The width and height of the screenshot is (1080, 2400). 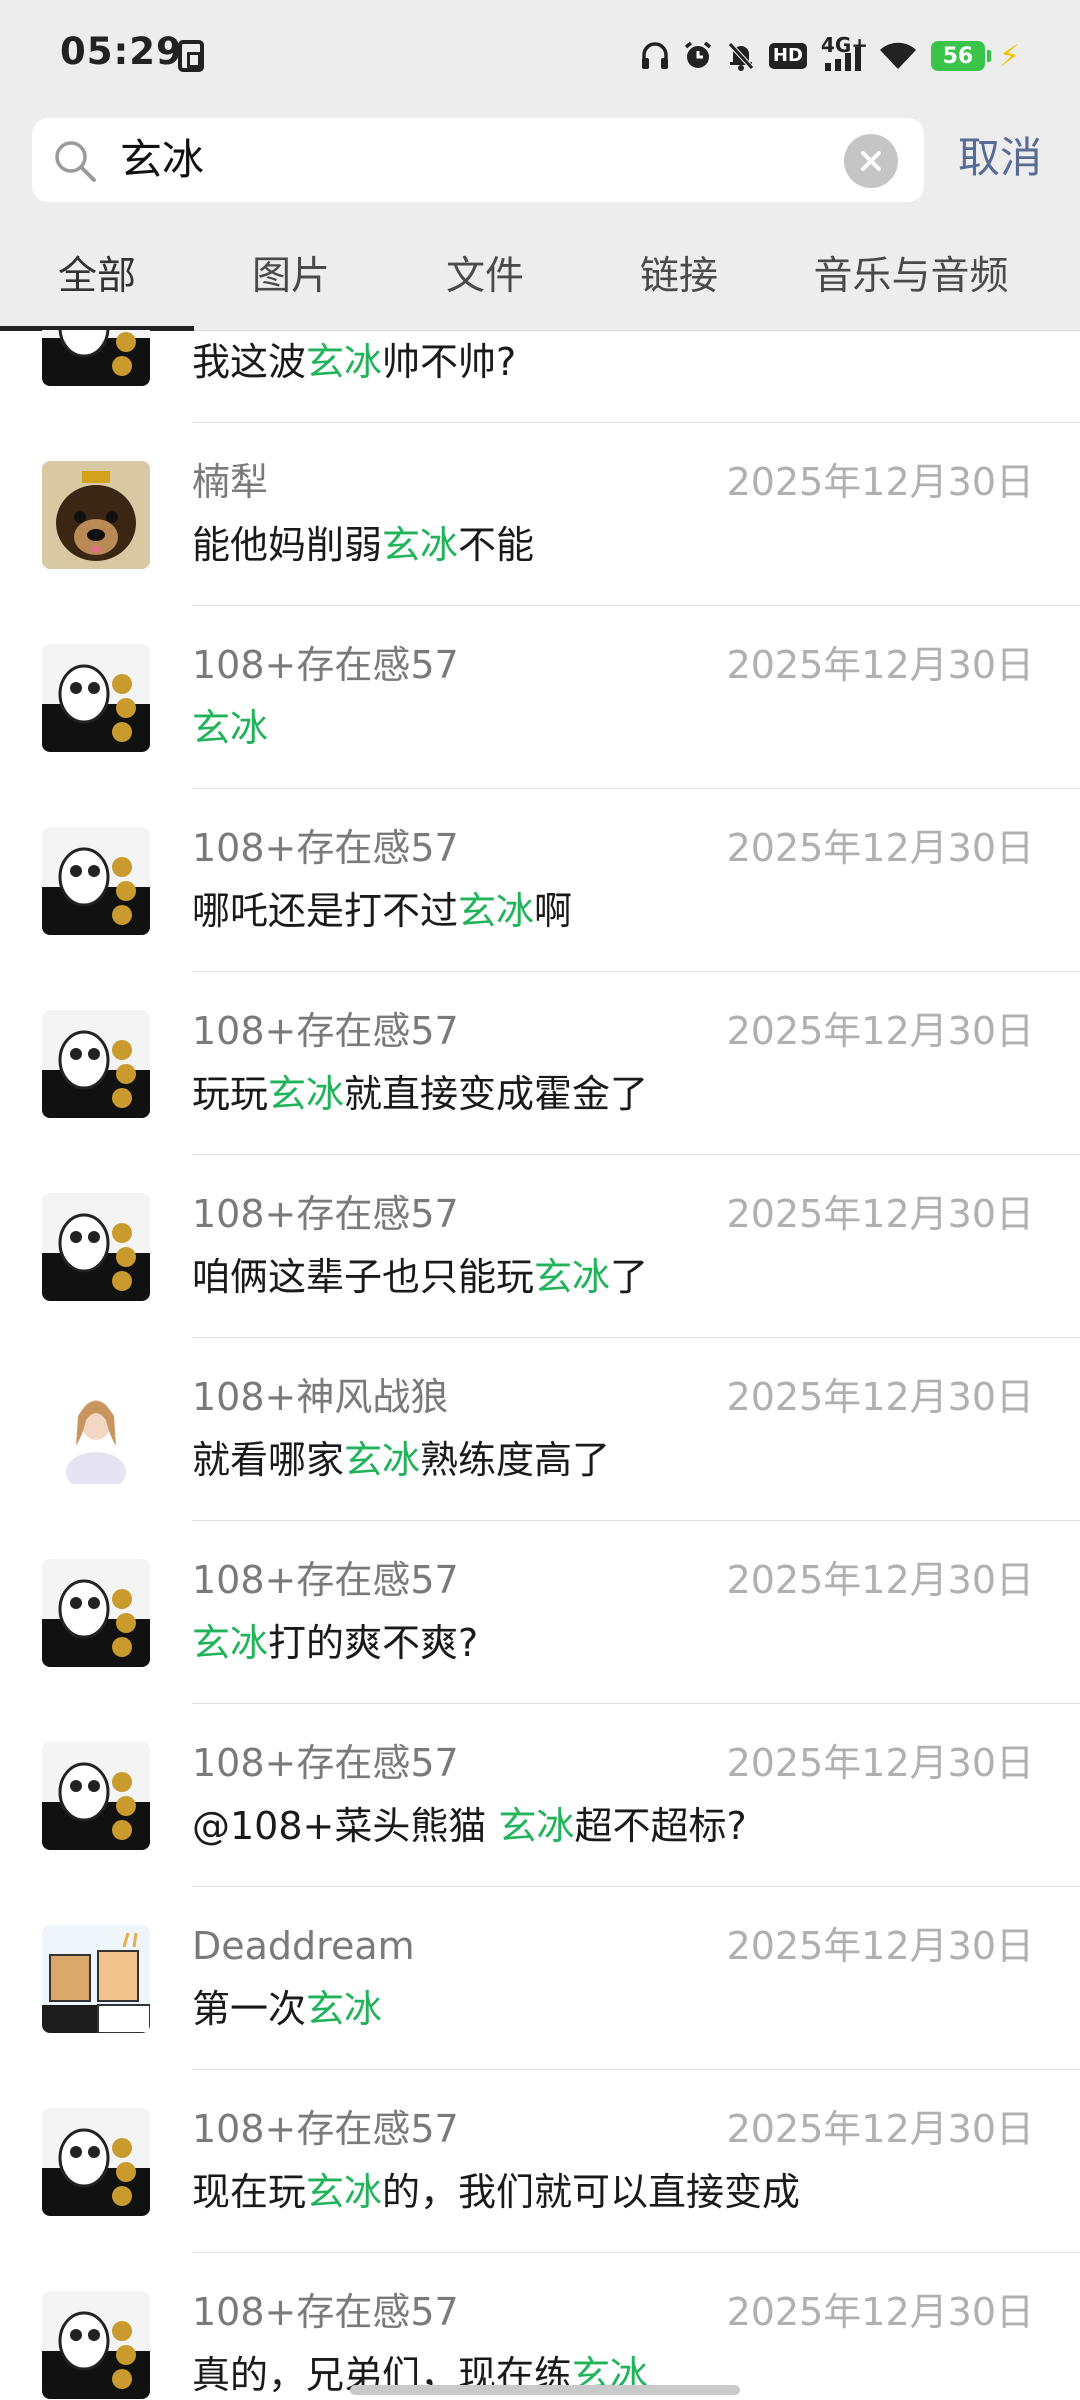 I want to click on message-text: 玄冰, so click(x=230, y=728).